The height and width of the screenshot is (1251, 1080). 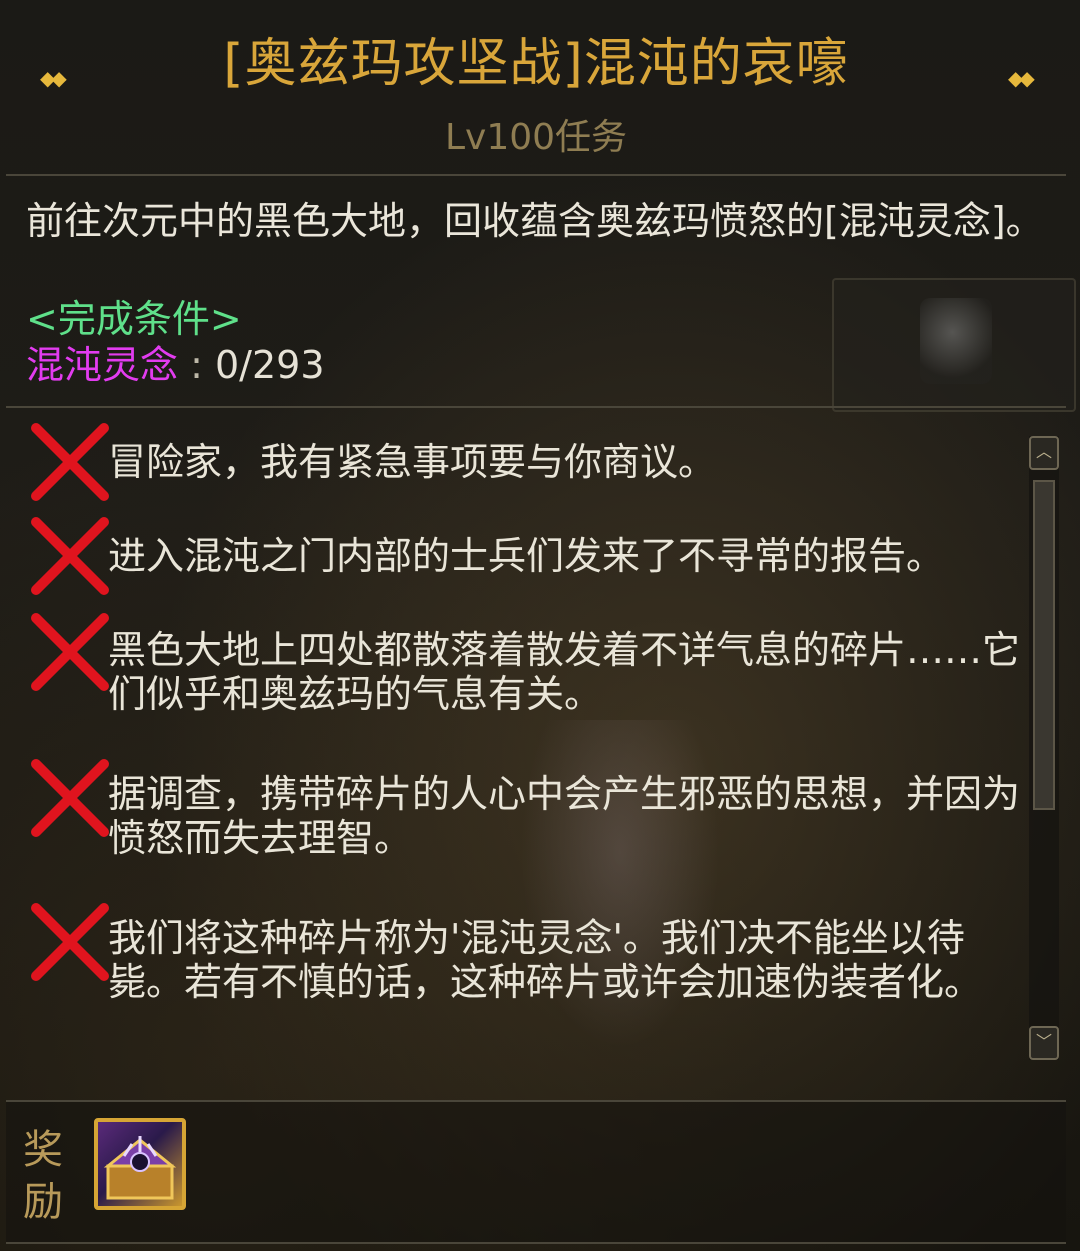 I want to click on chevron-up-icon: ︿, so click(x=1043, y=451).